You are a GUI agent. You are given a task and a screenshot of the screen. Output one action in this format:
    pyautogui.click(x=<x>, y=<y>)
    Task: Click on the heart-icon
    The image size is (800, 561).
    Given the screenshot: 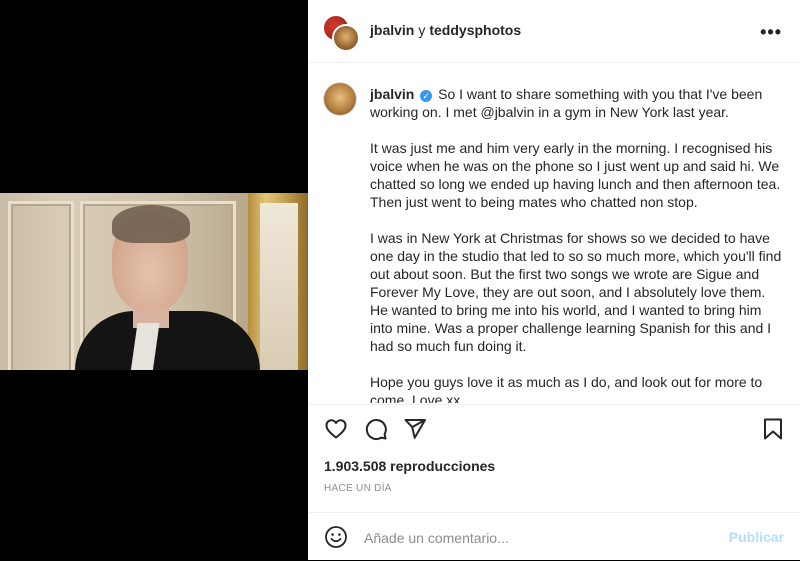 What is the action you would take?
    pyautogui.click(x=336, y=429)
    